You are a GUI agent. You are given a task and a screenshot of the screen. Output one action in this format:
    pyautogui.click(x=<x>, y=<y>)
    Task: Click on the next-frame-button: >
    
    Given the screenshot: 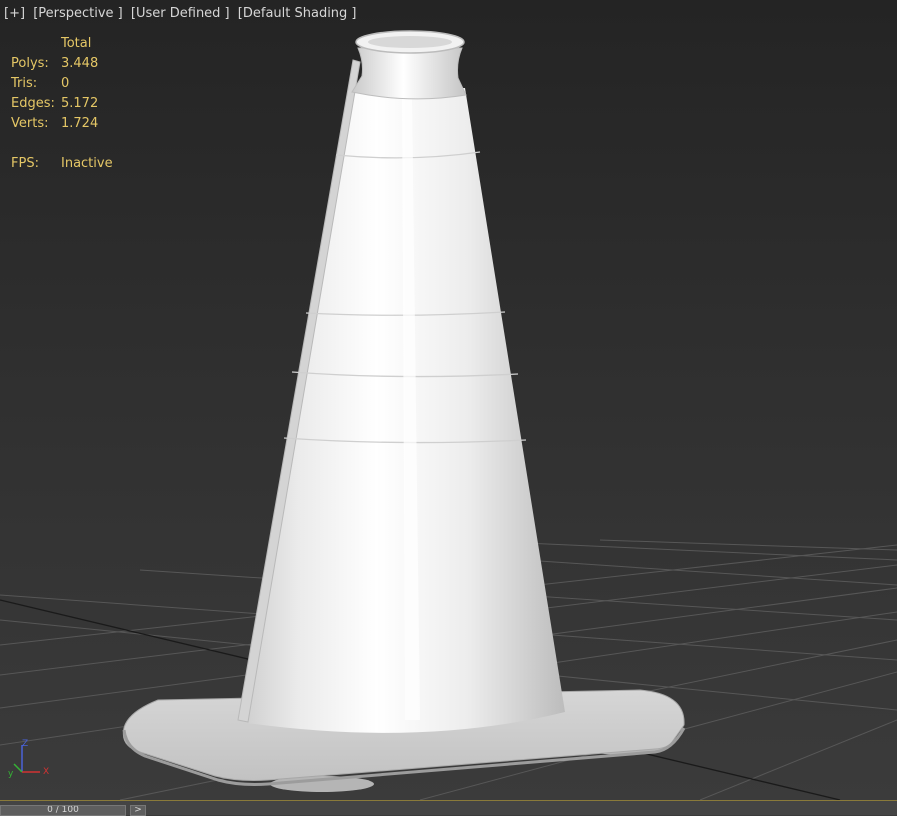 What is the action you would take?
    pyautogui.click(x=138, y=810)
    